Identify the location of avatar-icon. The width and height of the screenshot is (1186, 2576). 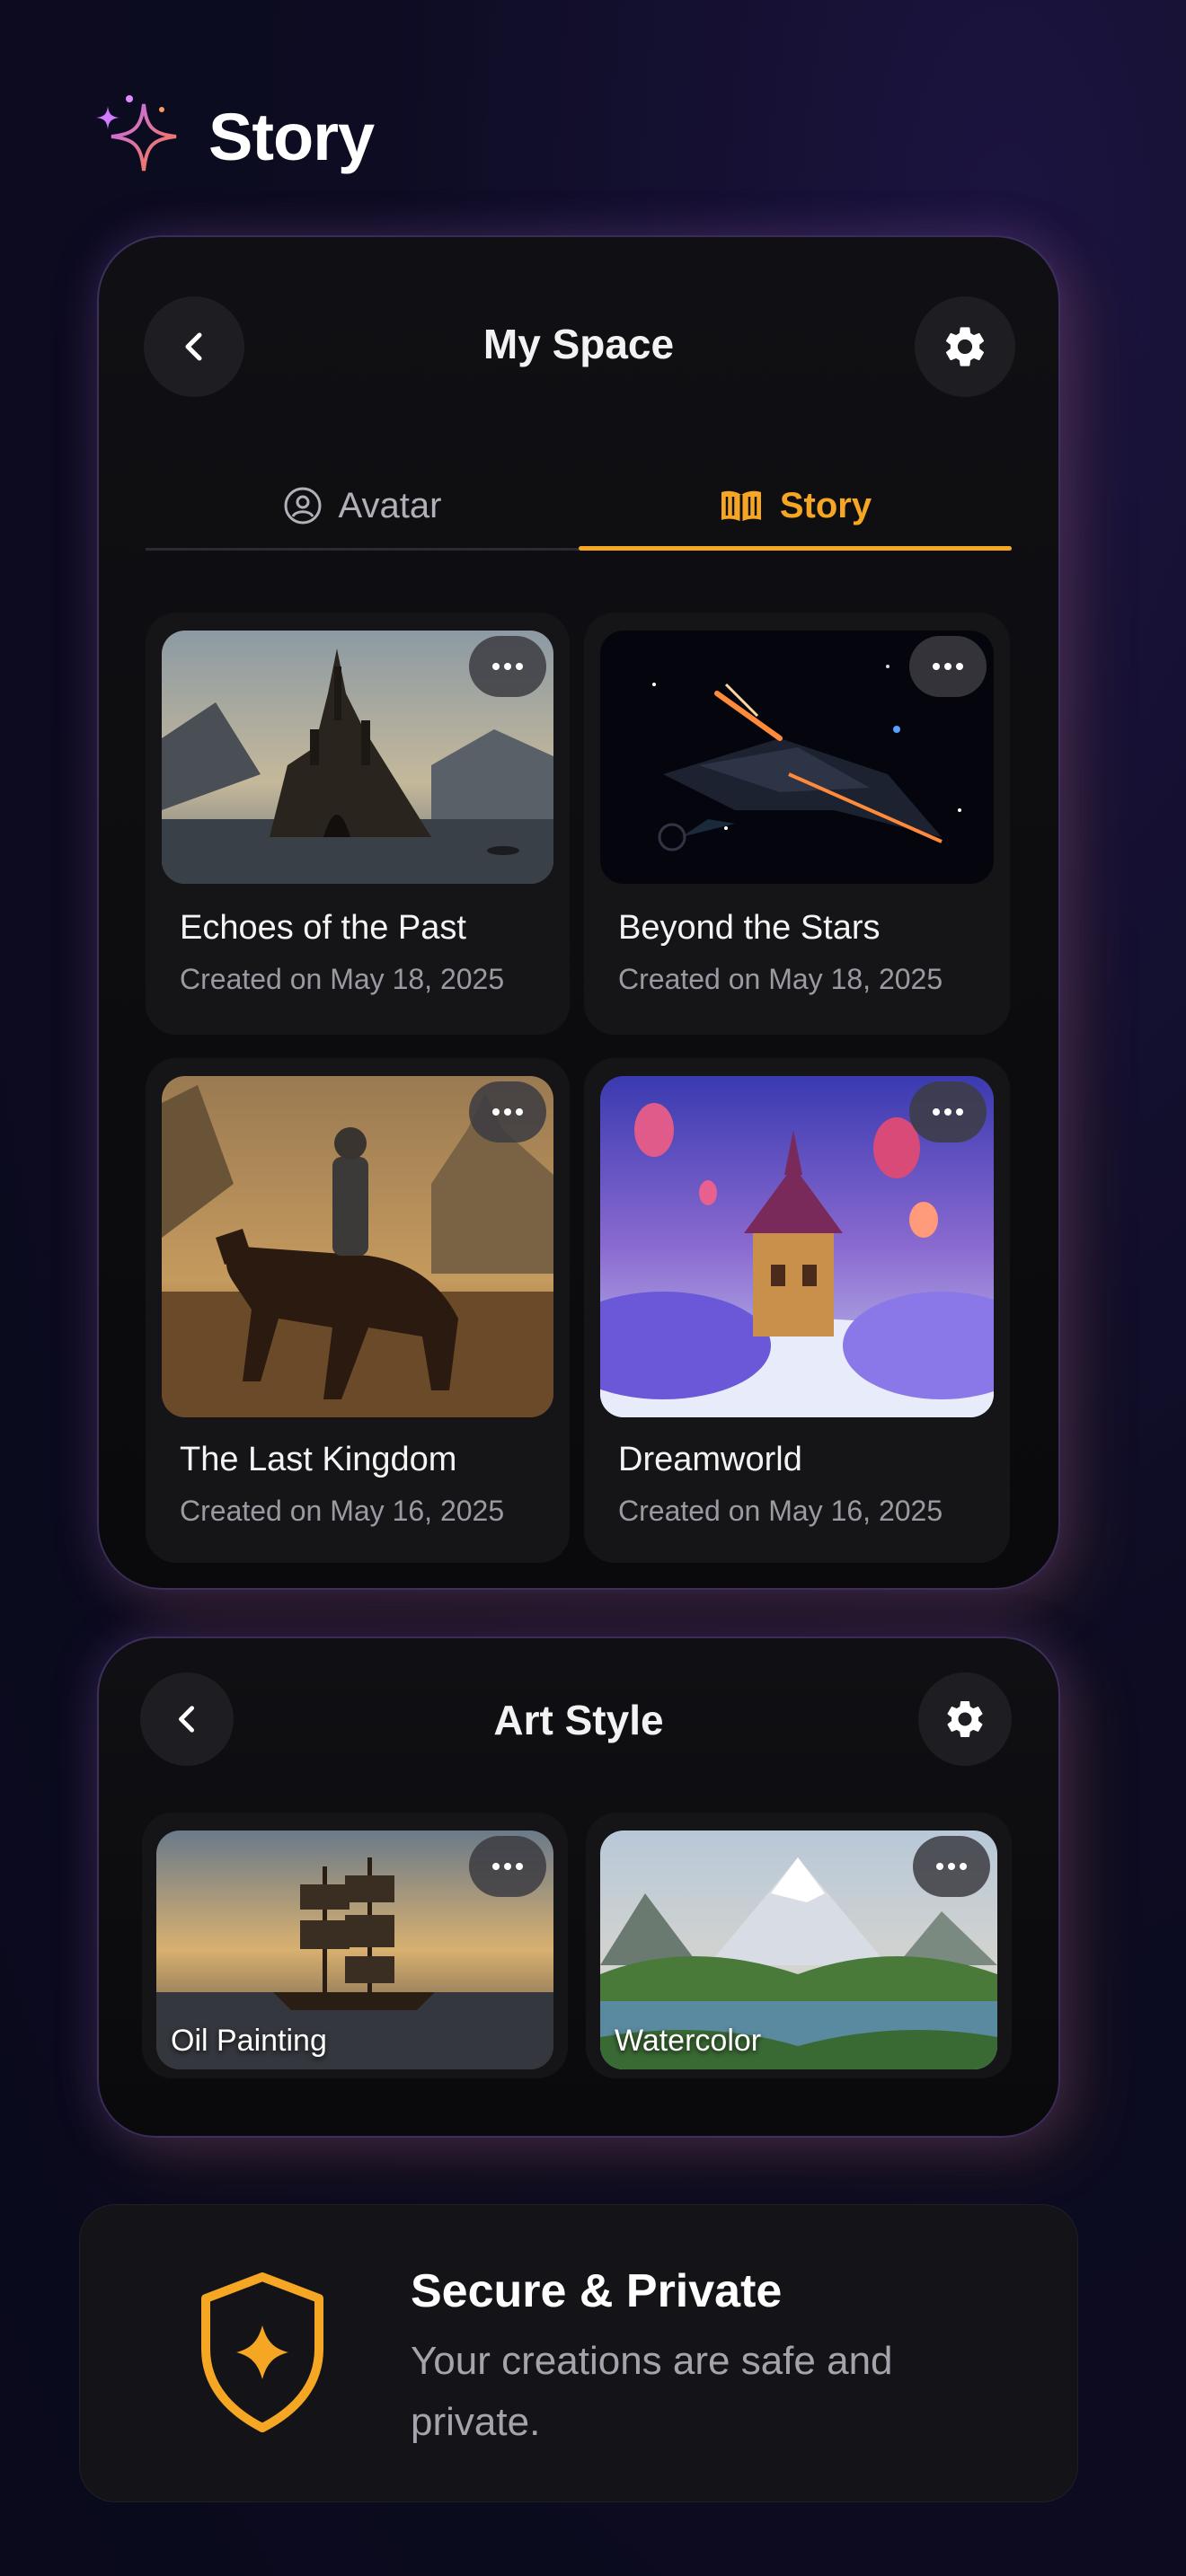
(303, 506).